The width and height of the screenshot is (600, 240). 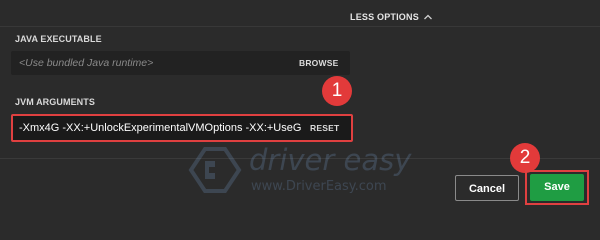 What do you see at coordinates (300, 26) in the screenshot?
I see `top-divider` at bounding box center [300, 26].